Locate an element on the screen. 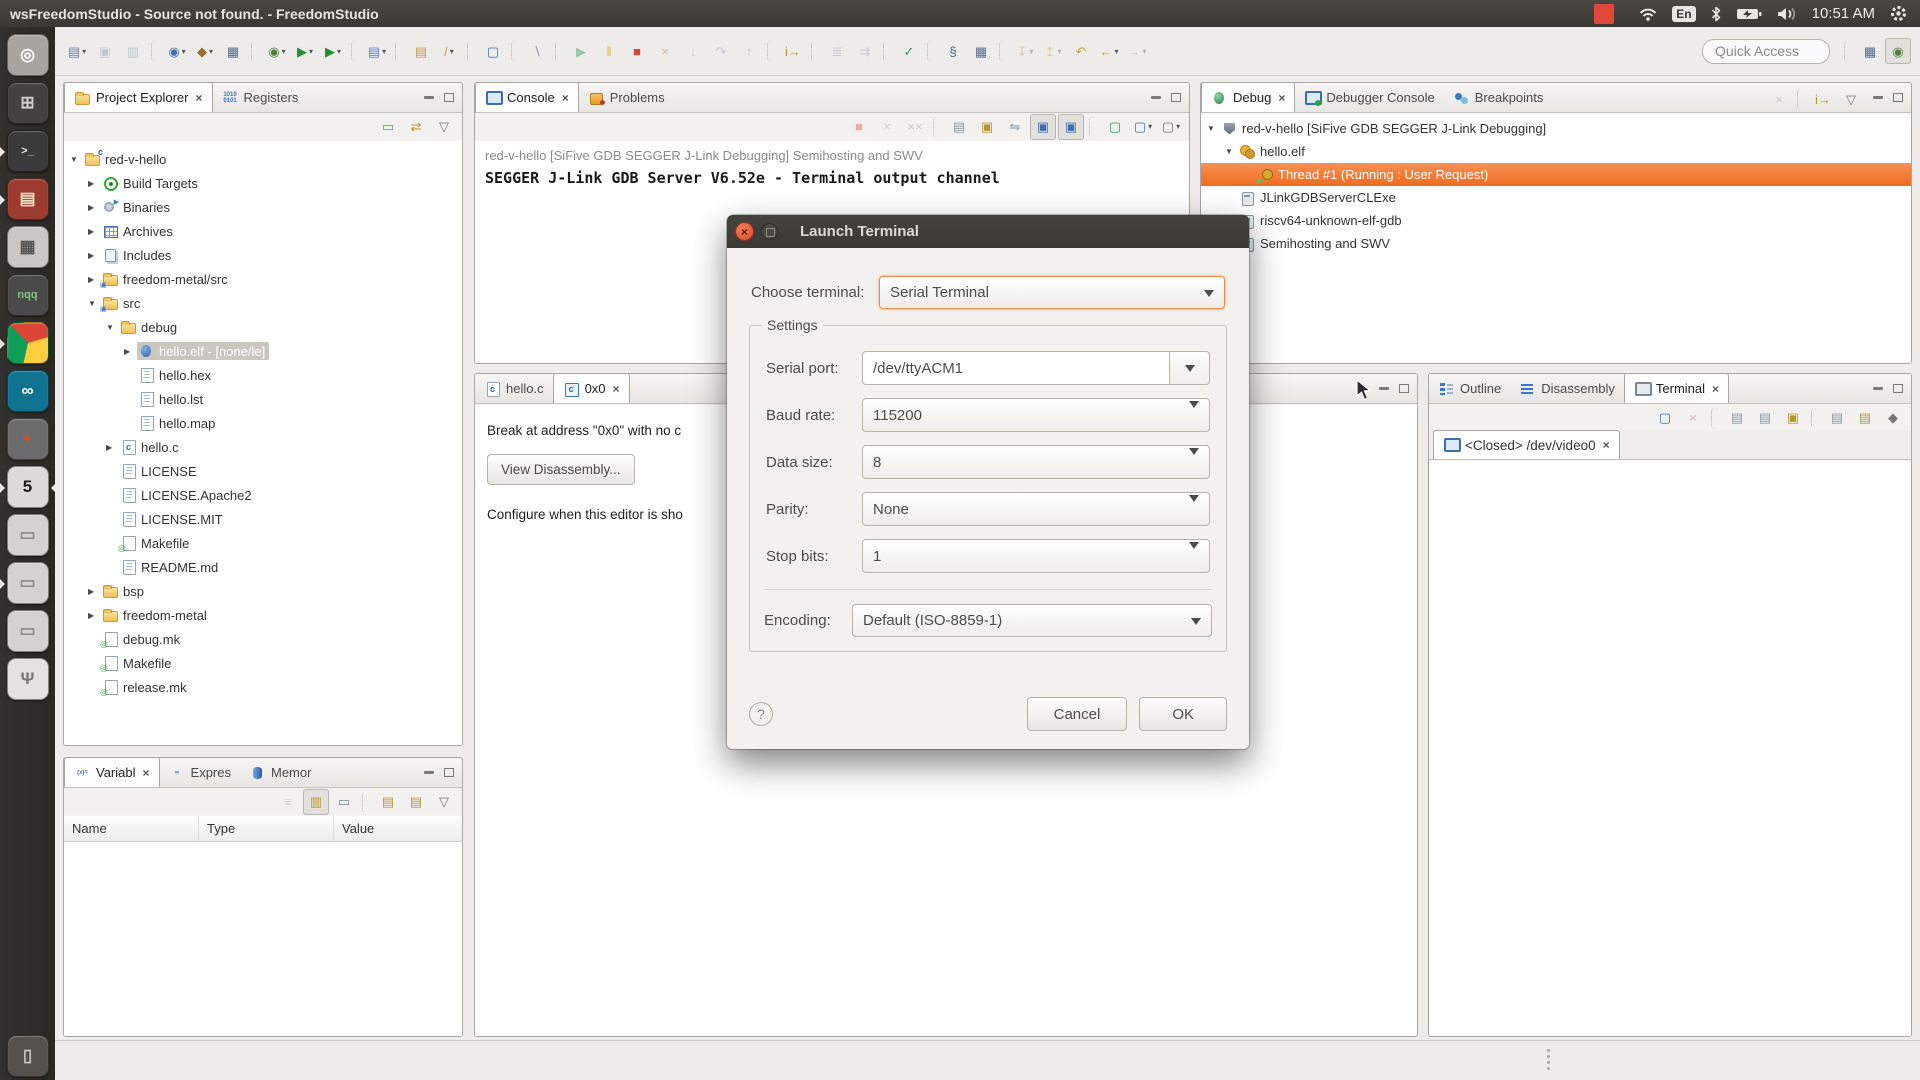  new-source-button: ▤ ▾ is located at coordinates (377, 51).